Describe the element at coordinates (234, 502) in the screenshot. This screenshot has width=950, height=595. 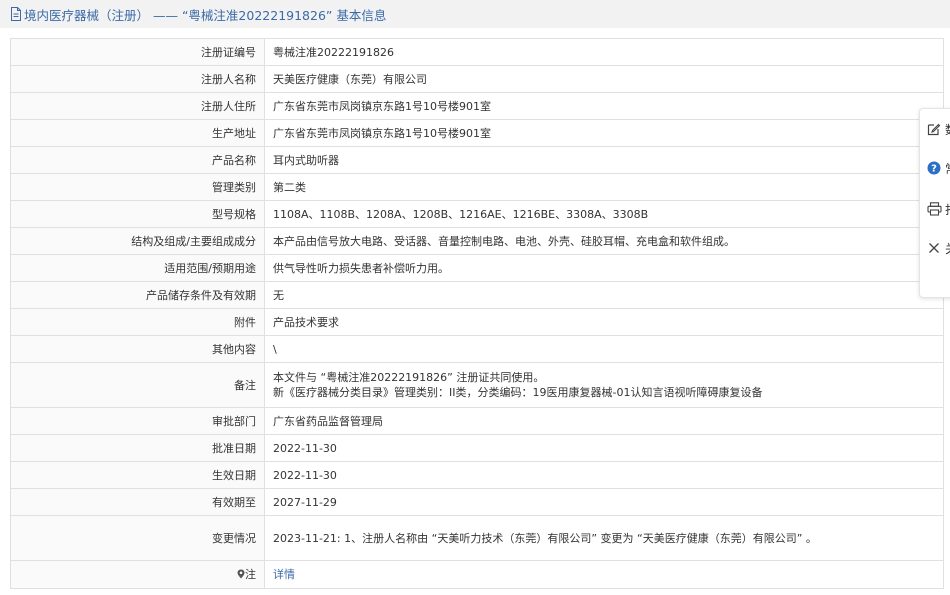
I see `field-label-text: 有效期至` at that location.